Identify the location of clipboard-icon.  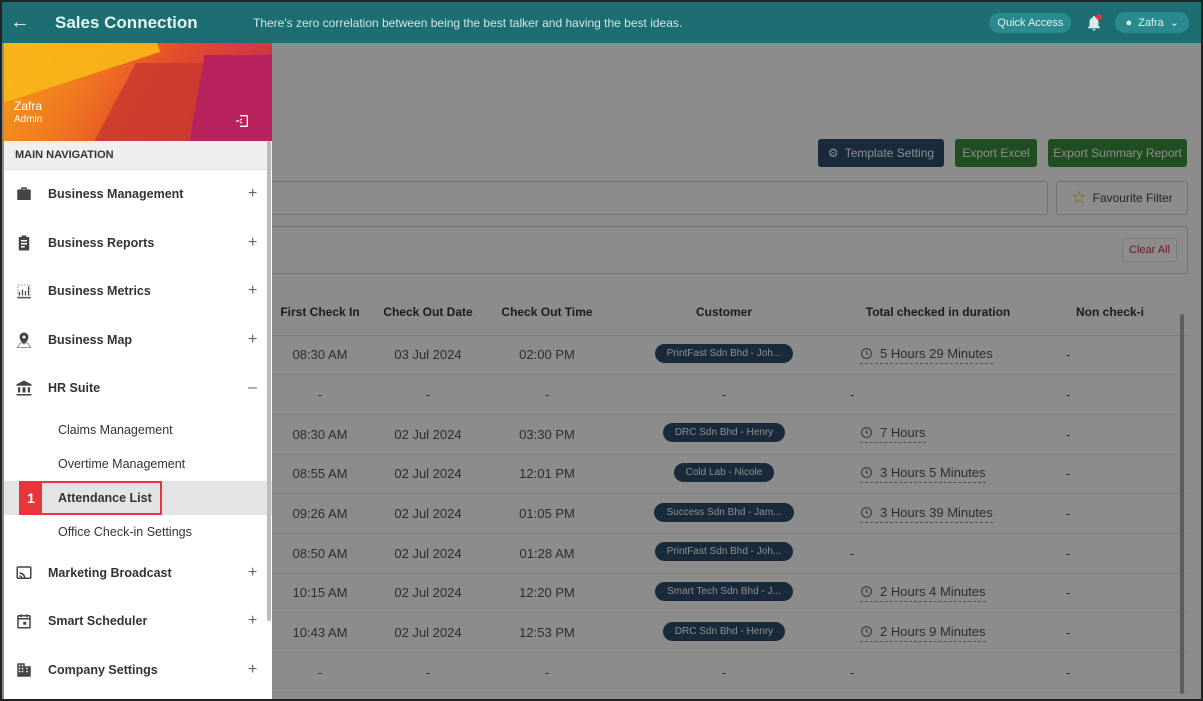
(24, 243).